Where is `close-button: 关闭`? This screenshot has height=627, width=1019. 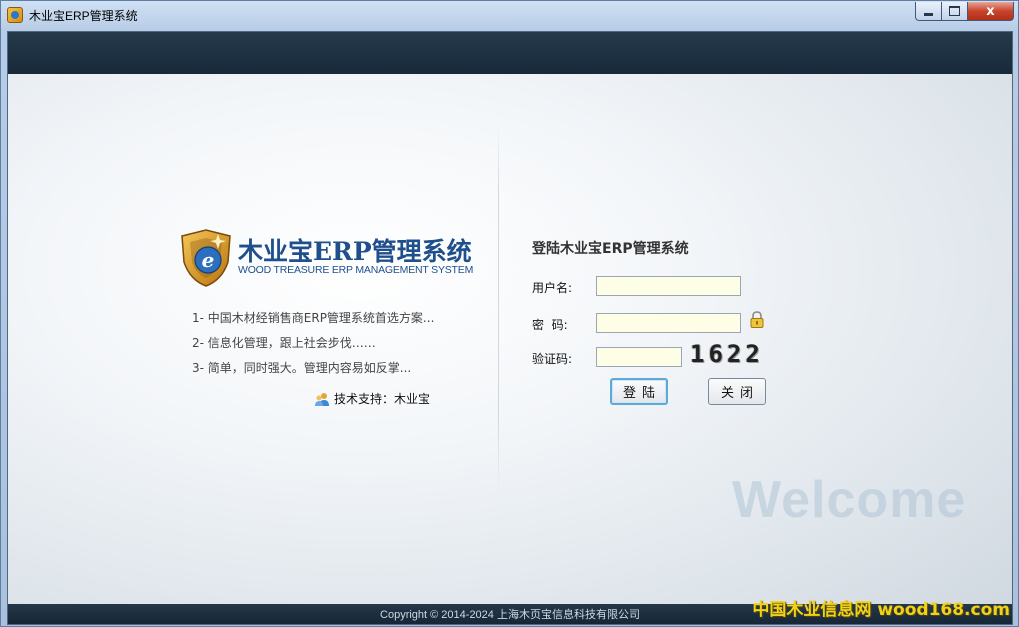
close-button: 关闭 is located at coordinates (737, 391).